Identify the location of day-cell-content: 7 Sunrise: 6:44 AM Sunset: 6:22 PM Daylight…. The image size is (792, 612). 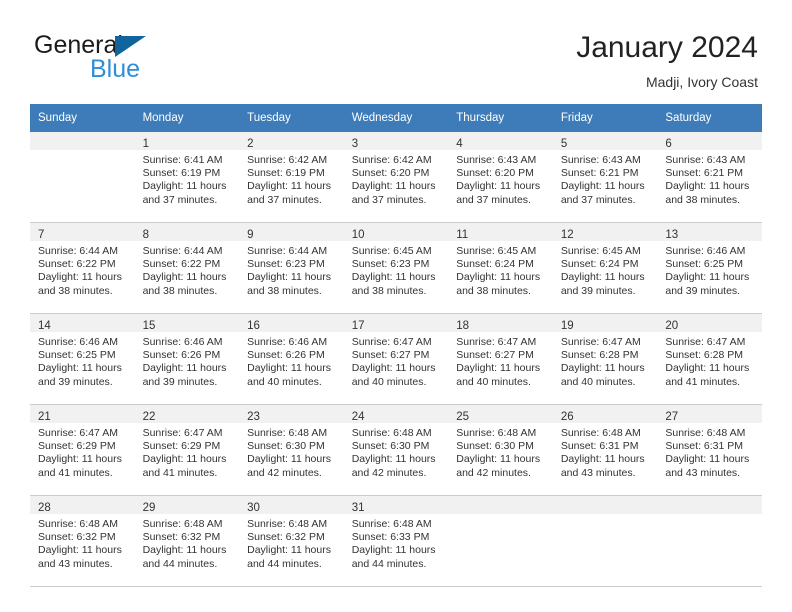
(82, 268).